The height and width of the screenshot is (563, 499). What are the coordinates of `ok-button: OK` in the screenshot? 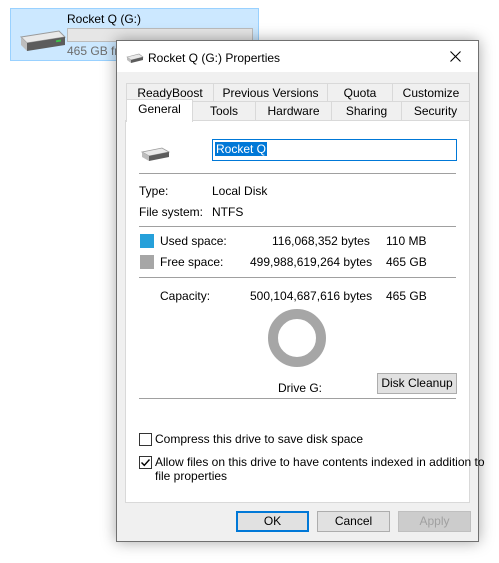 It's located at (272, 521).